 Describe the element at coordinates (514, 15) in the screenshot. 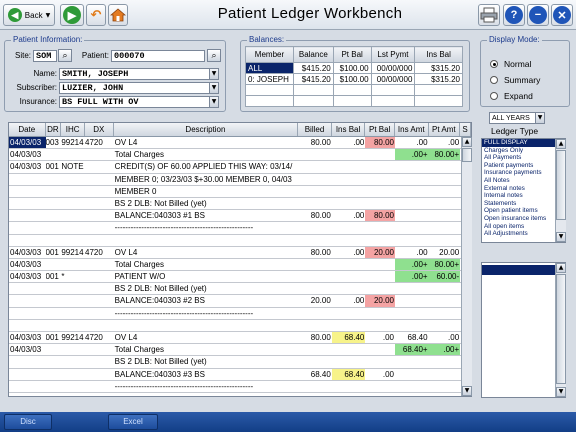

I see `help-button: ?` at that location.